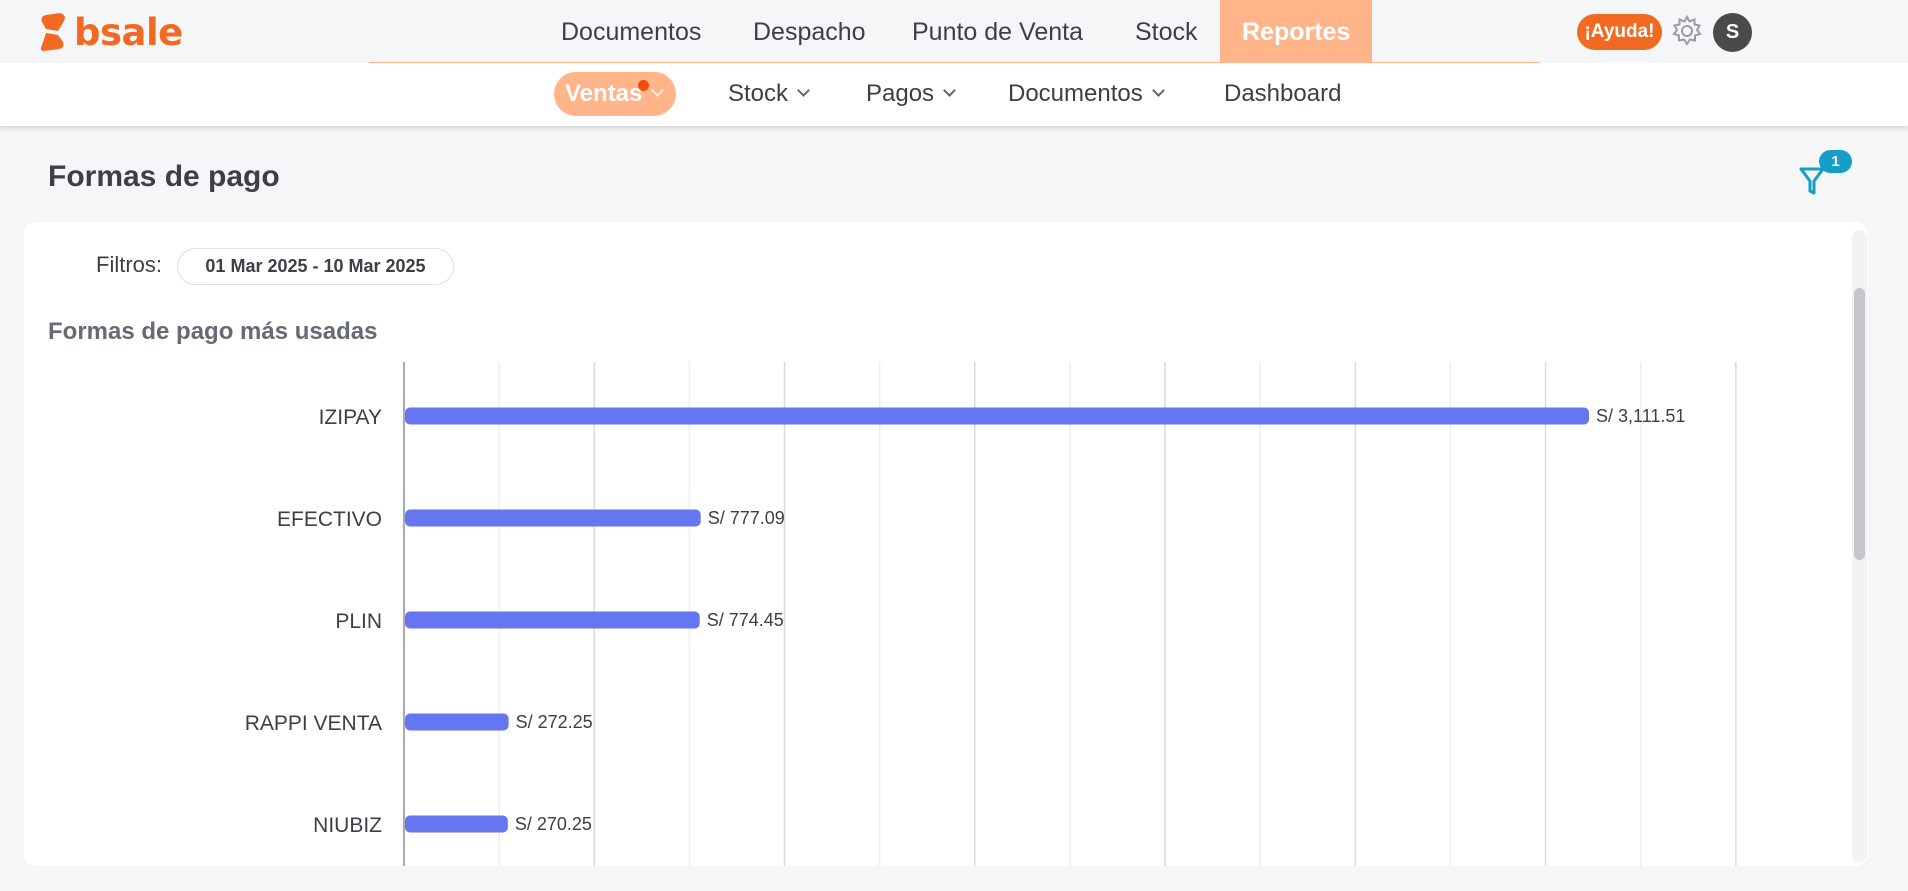 This screenshot has height=891, width=1908. I want to click on value-label: S/ 774.45, so click(745, 620).